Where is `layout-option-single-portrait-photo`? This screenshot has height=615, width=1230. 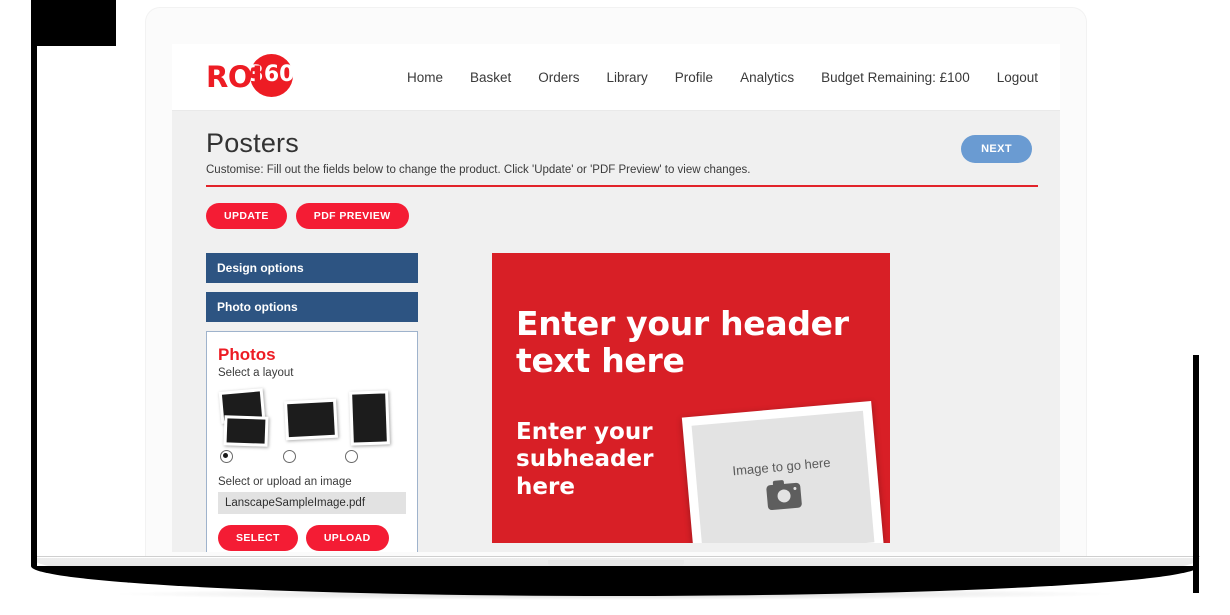
layout-option-single-portrait-photo is located at coordinates (373, 417).